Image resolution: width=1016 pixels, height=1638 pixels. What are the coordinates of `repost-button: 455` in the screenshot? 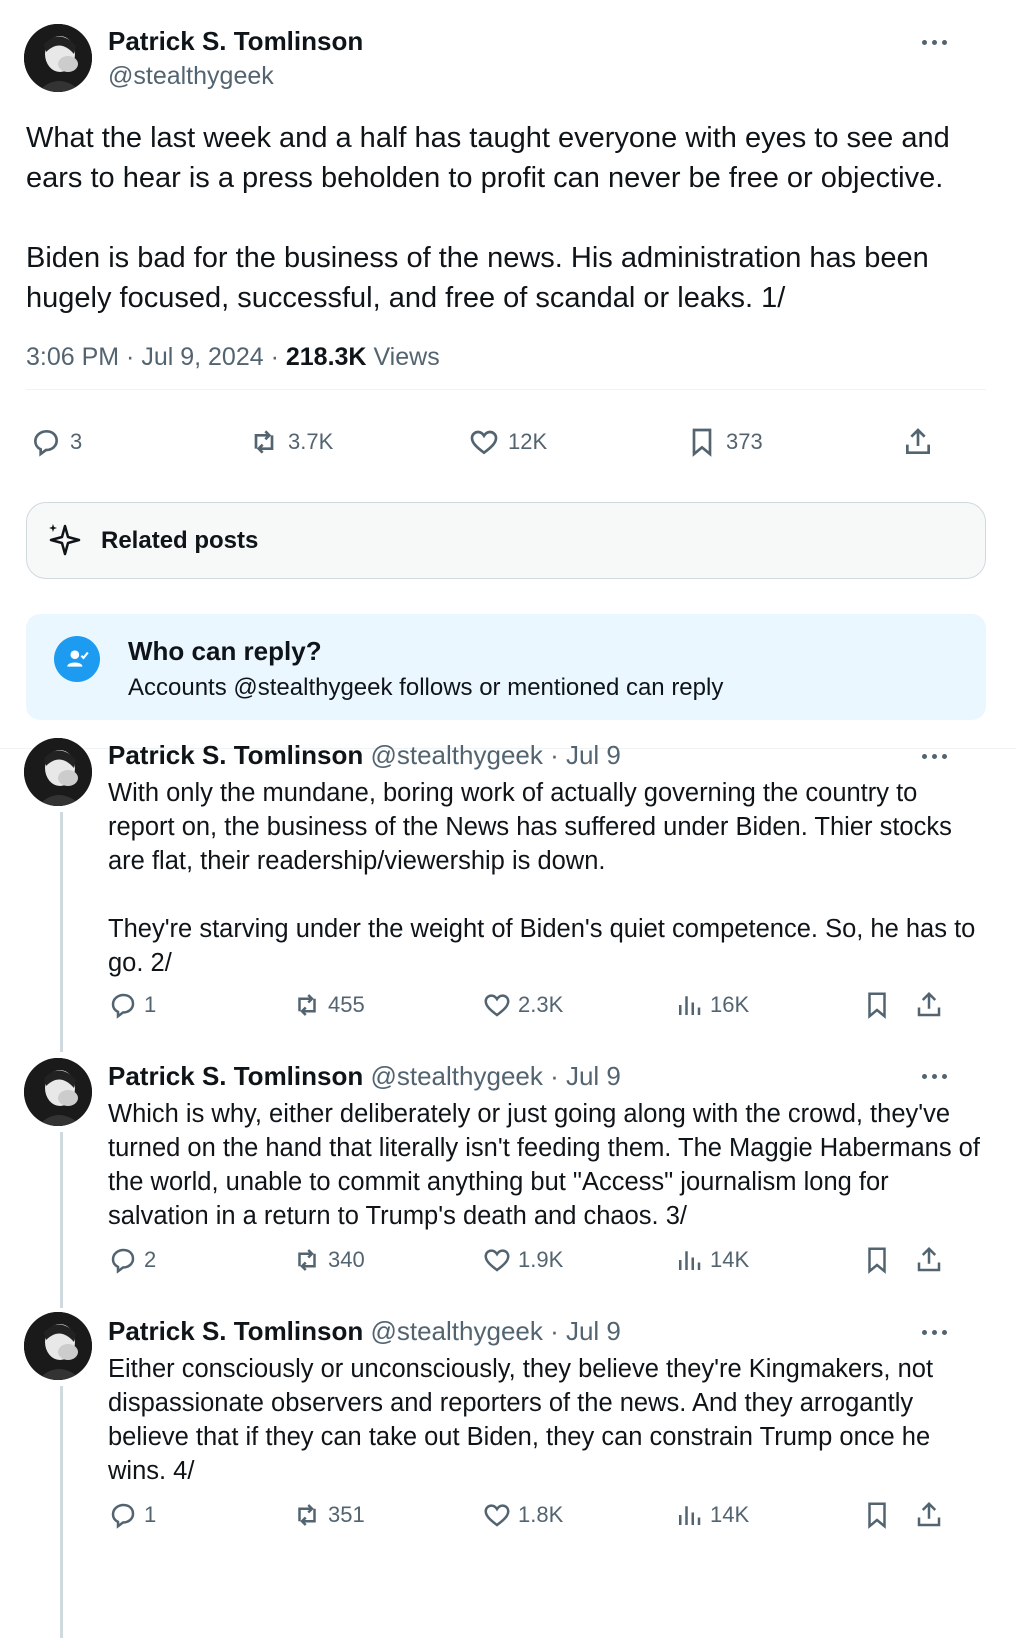 It's located at (328, 1005).